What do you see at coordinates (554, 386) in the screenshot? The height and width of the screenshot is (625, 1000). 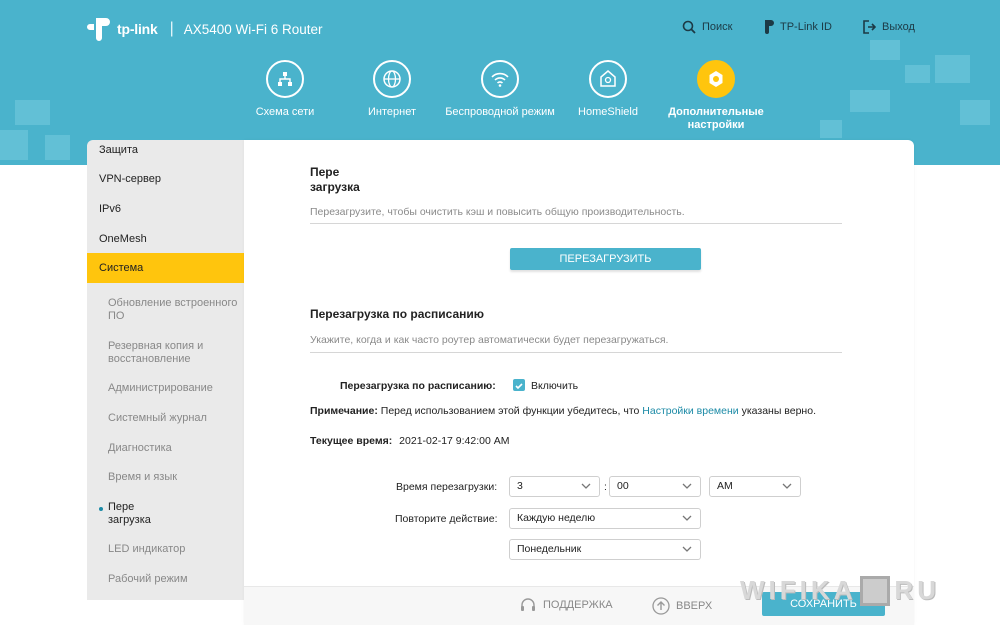 I see `enable-checkbox-label: Включить` at bounding box center [554, 386].